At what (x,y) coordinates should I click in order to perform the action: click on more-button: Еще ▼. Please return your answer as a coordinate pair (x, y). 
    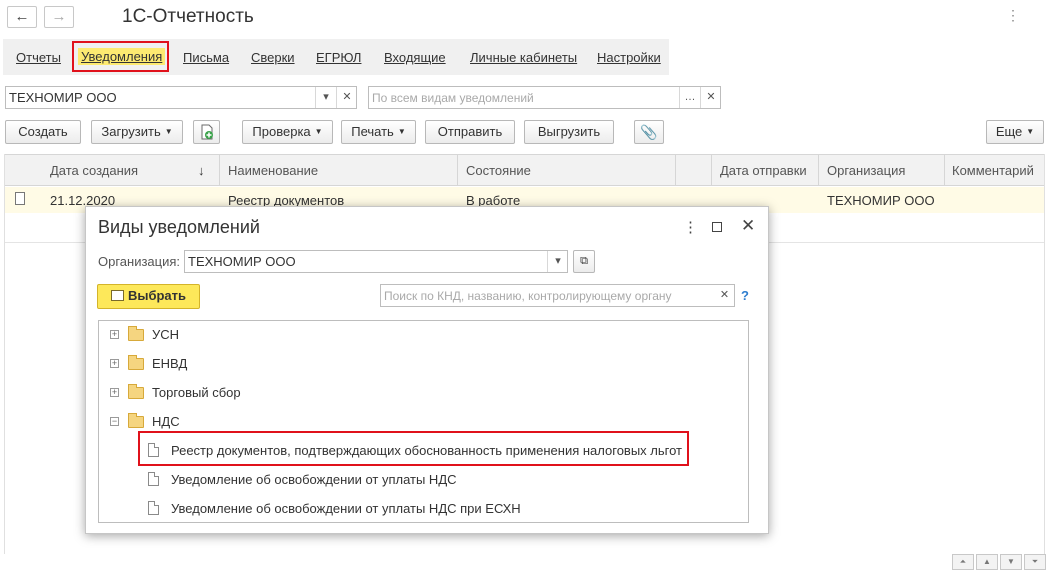
    Looking at the image, I should click on (1015, 132).